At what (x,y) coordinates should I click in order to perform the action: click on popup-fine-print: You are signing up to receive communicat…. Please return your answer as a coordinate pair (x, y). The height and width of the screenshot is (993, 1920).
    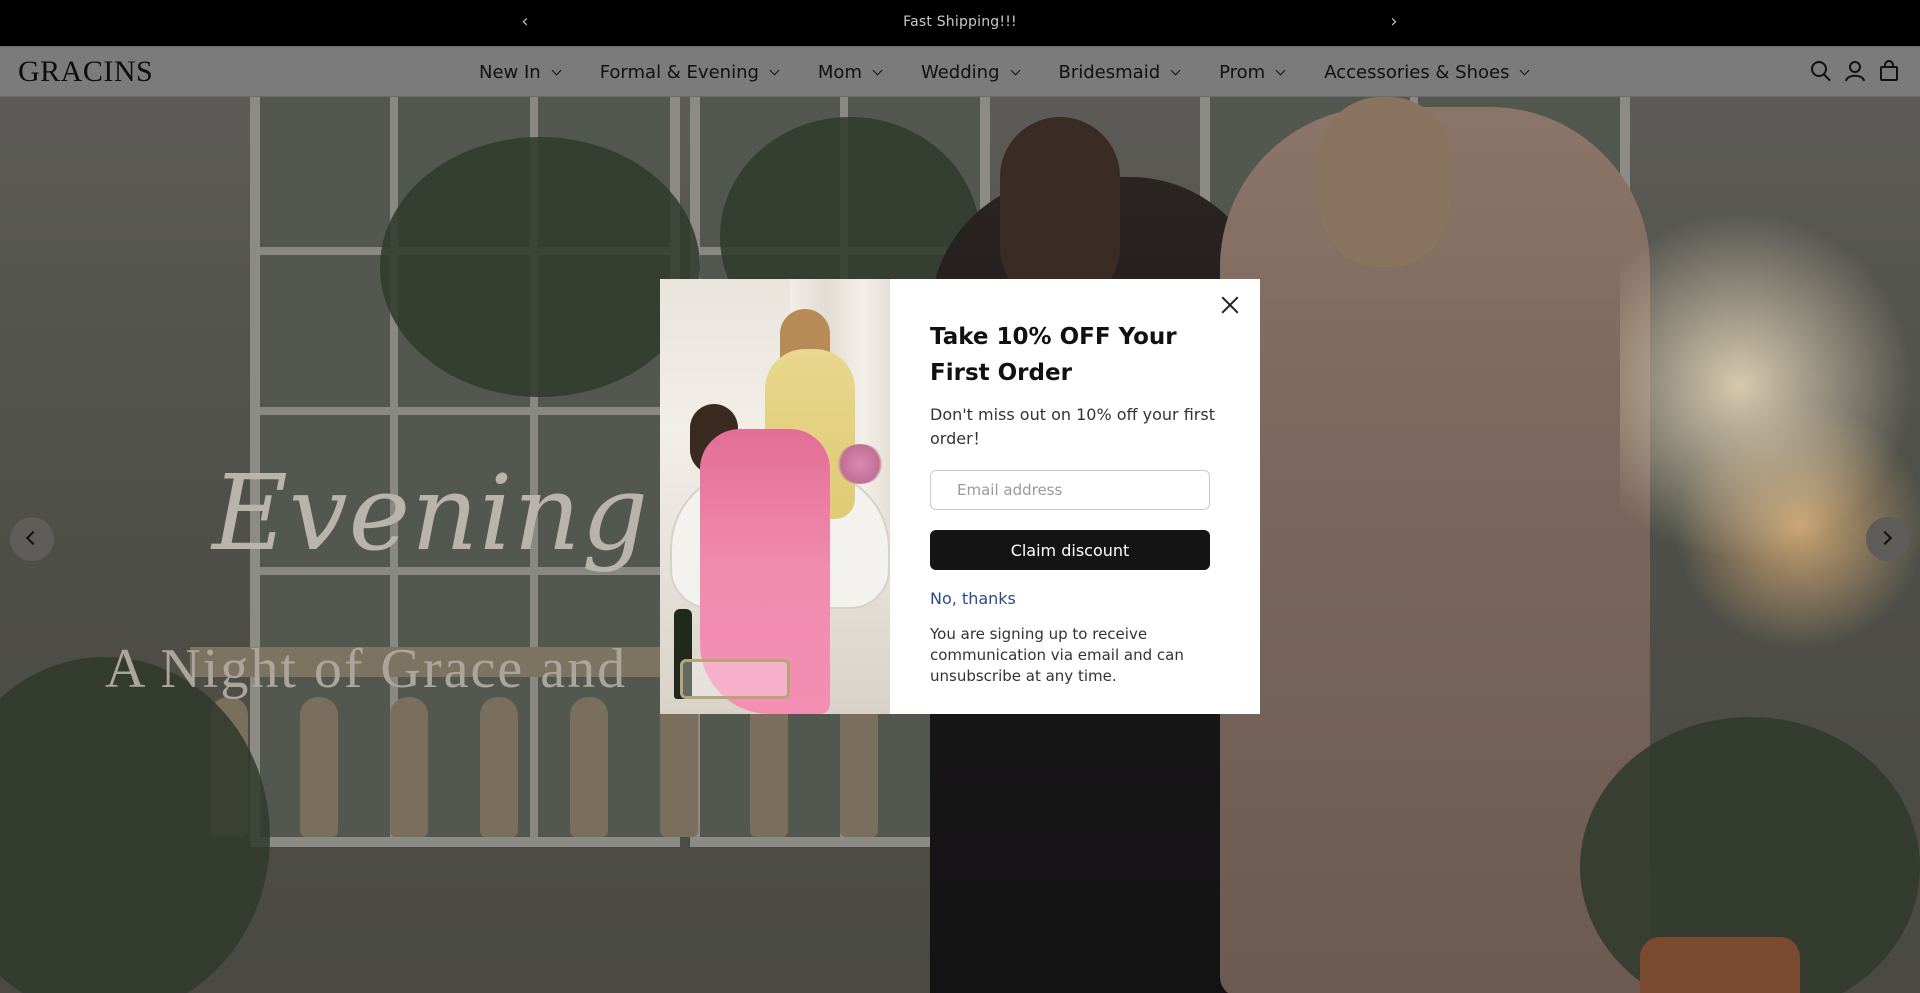
    Looking at the image, I should click on (1057, 655).